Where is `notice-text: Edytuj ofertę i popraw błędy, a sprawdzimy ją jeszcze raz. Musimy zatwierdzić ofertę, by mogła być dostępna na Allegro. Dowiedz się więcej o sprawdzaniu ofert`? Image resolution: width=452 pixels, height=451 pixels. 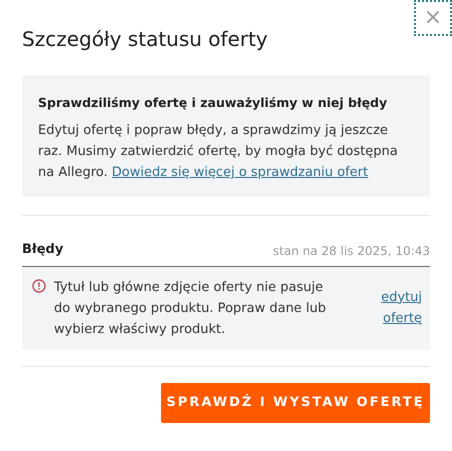
notice-text: Edytuj ofertę i popraw błędy, a sprawdzimy ją jeszcze raz. Musimy zatwierdzić ofertę, by mogła być dostępna na Allegro. Dowiedz się więcej o sprawdzaniu ofert is located at coordinates (218, 152).